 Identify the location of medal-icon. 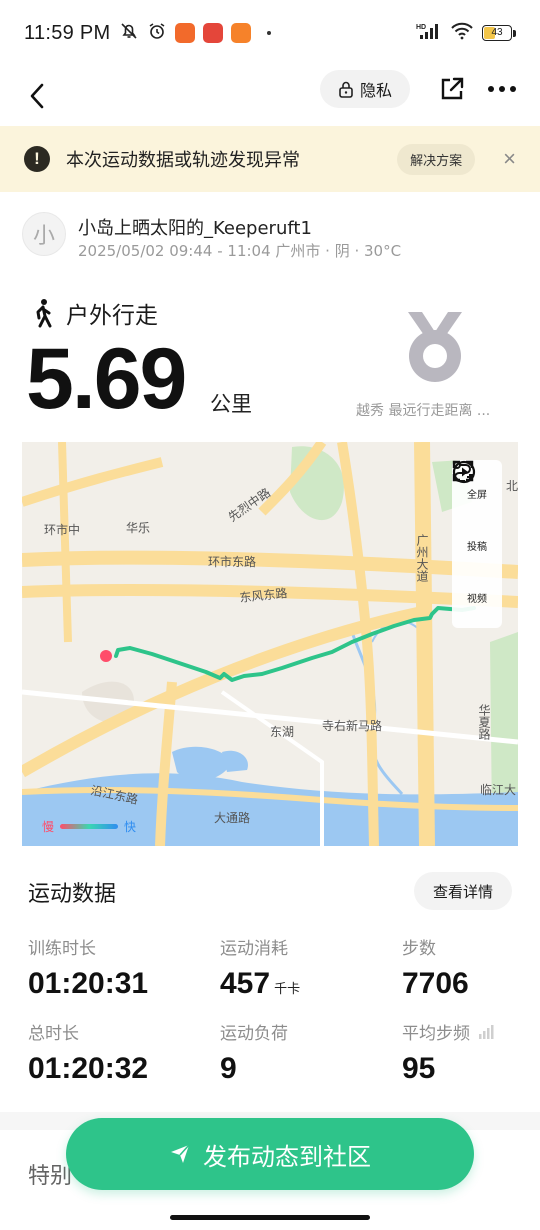
(435, 347).